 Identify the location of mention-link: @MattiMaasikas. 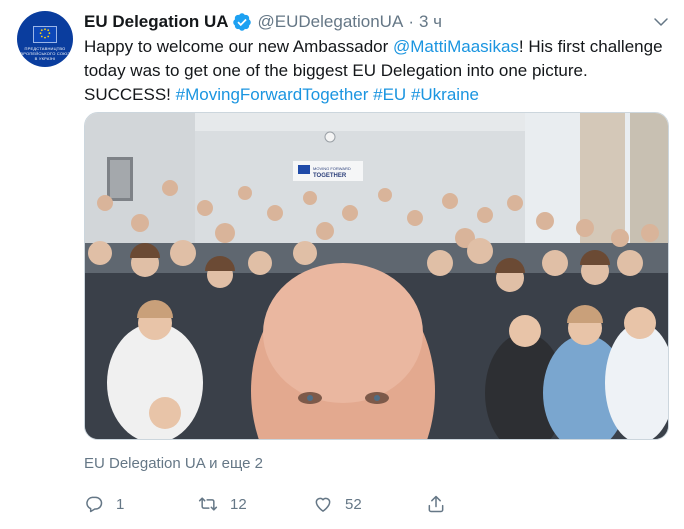
(456, 46).